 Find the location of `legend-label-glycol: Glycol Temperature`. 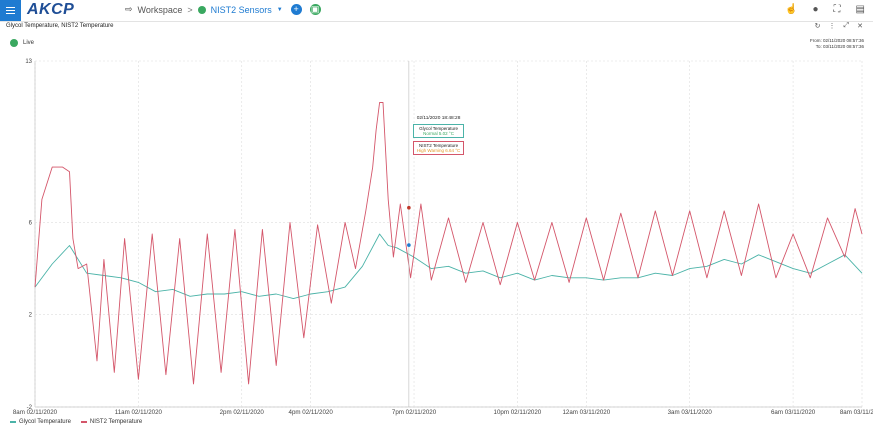

legend-label-glycol: Glycol Temperature is located at coordinates (45, 422).